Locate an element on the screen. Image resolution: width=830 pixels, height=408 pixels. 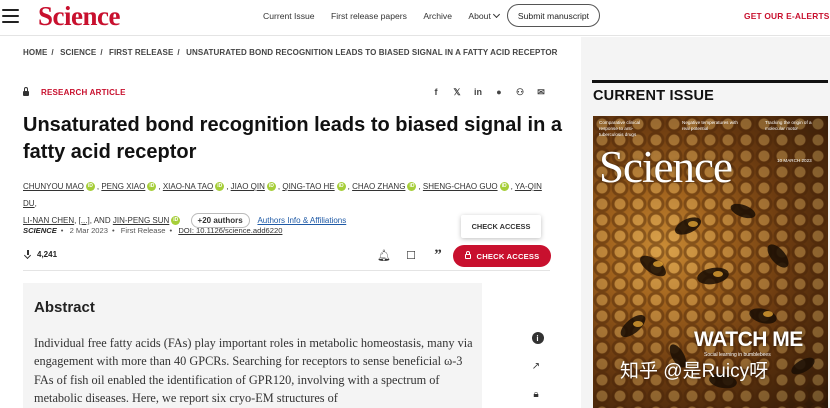
check-access-label: CHECK ACCESS is located at coordinates (508, 256).